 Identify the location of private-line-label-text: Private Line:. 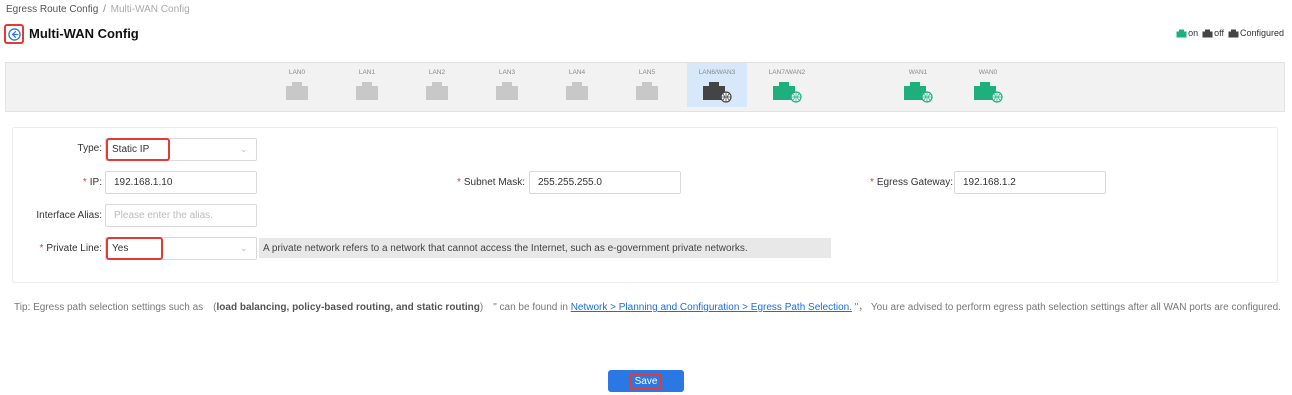
(74, 248).